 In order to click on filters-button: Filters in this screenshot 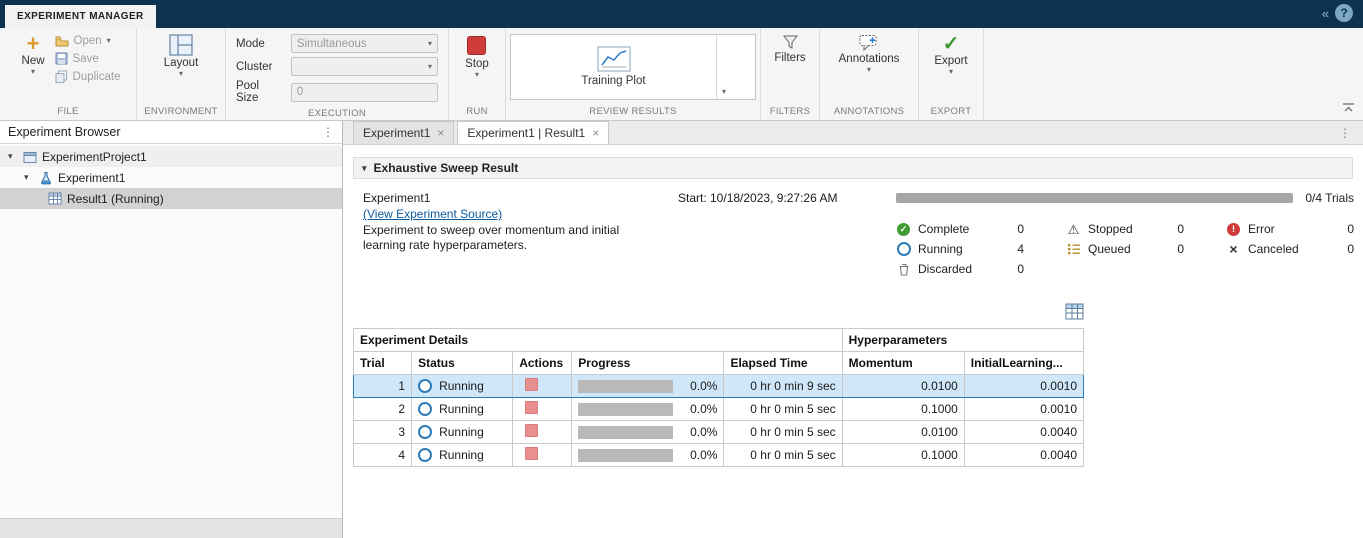, I will do `click(789, 49)`.